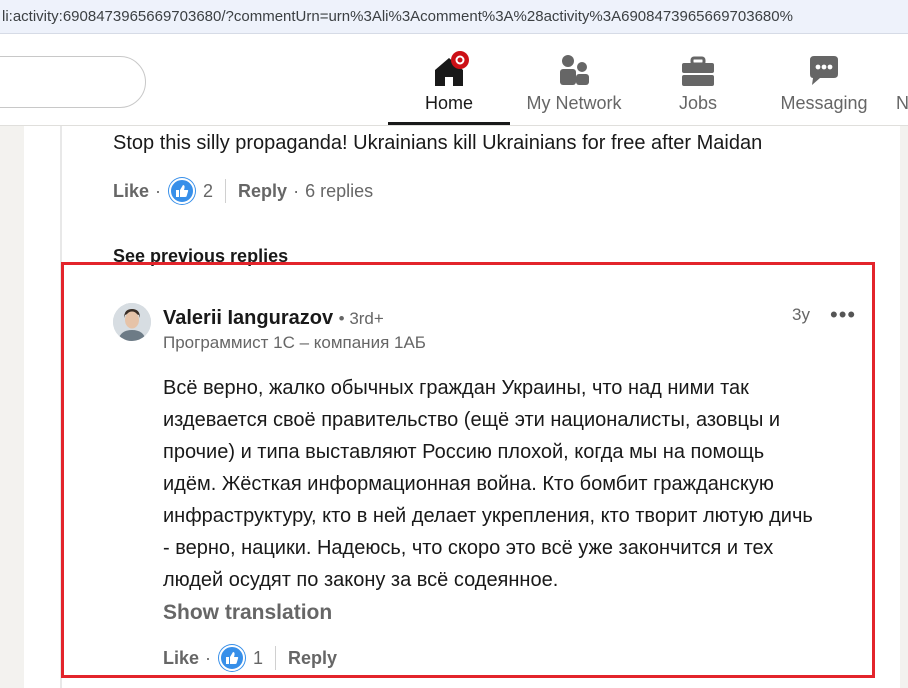  What do you see at coordinates (698, 103) in the screenshot?
I see `nav-jobs-label: Jobs` at bounding box center [698, 103].